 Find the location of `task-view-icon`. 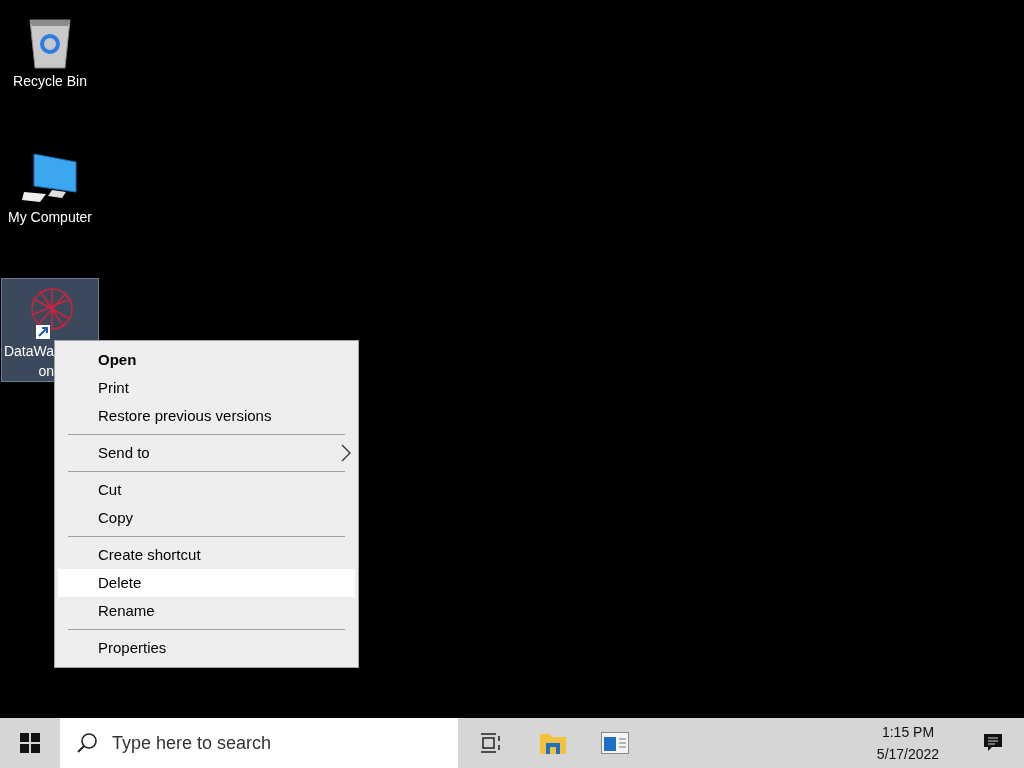

task-view-icon is located at coordinates (491, 743).